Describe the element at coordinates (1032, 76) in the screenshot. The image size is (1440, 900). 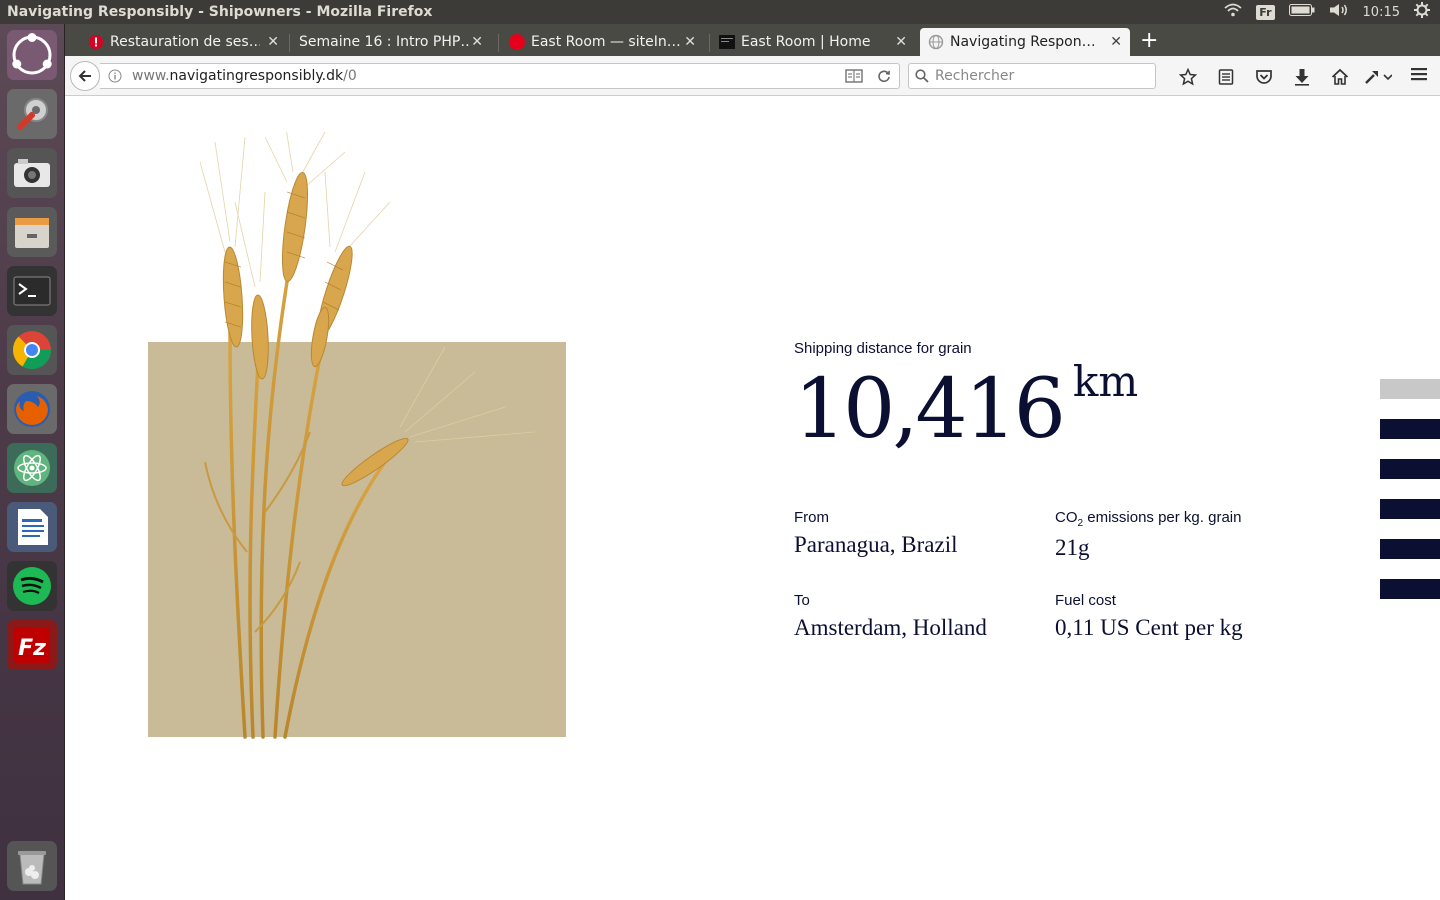
I see `search-bar: Rechercher` at that location.